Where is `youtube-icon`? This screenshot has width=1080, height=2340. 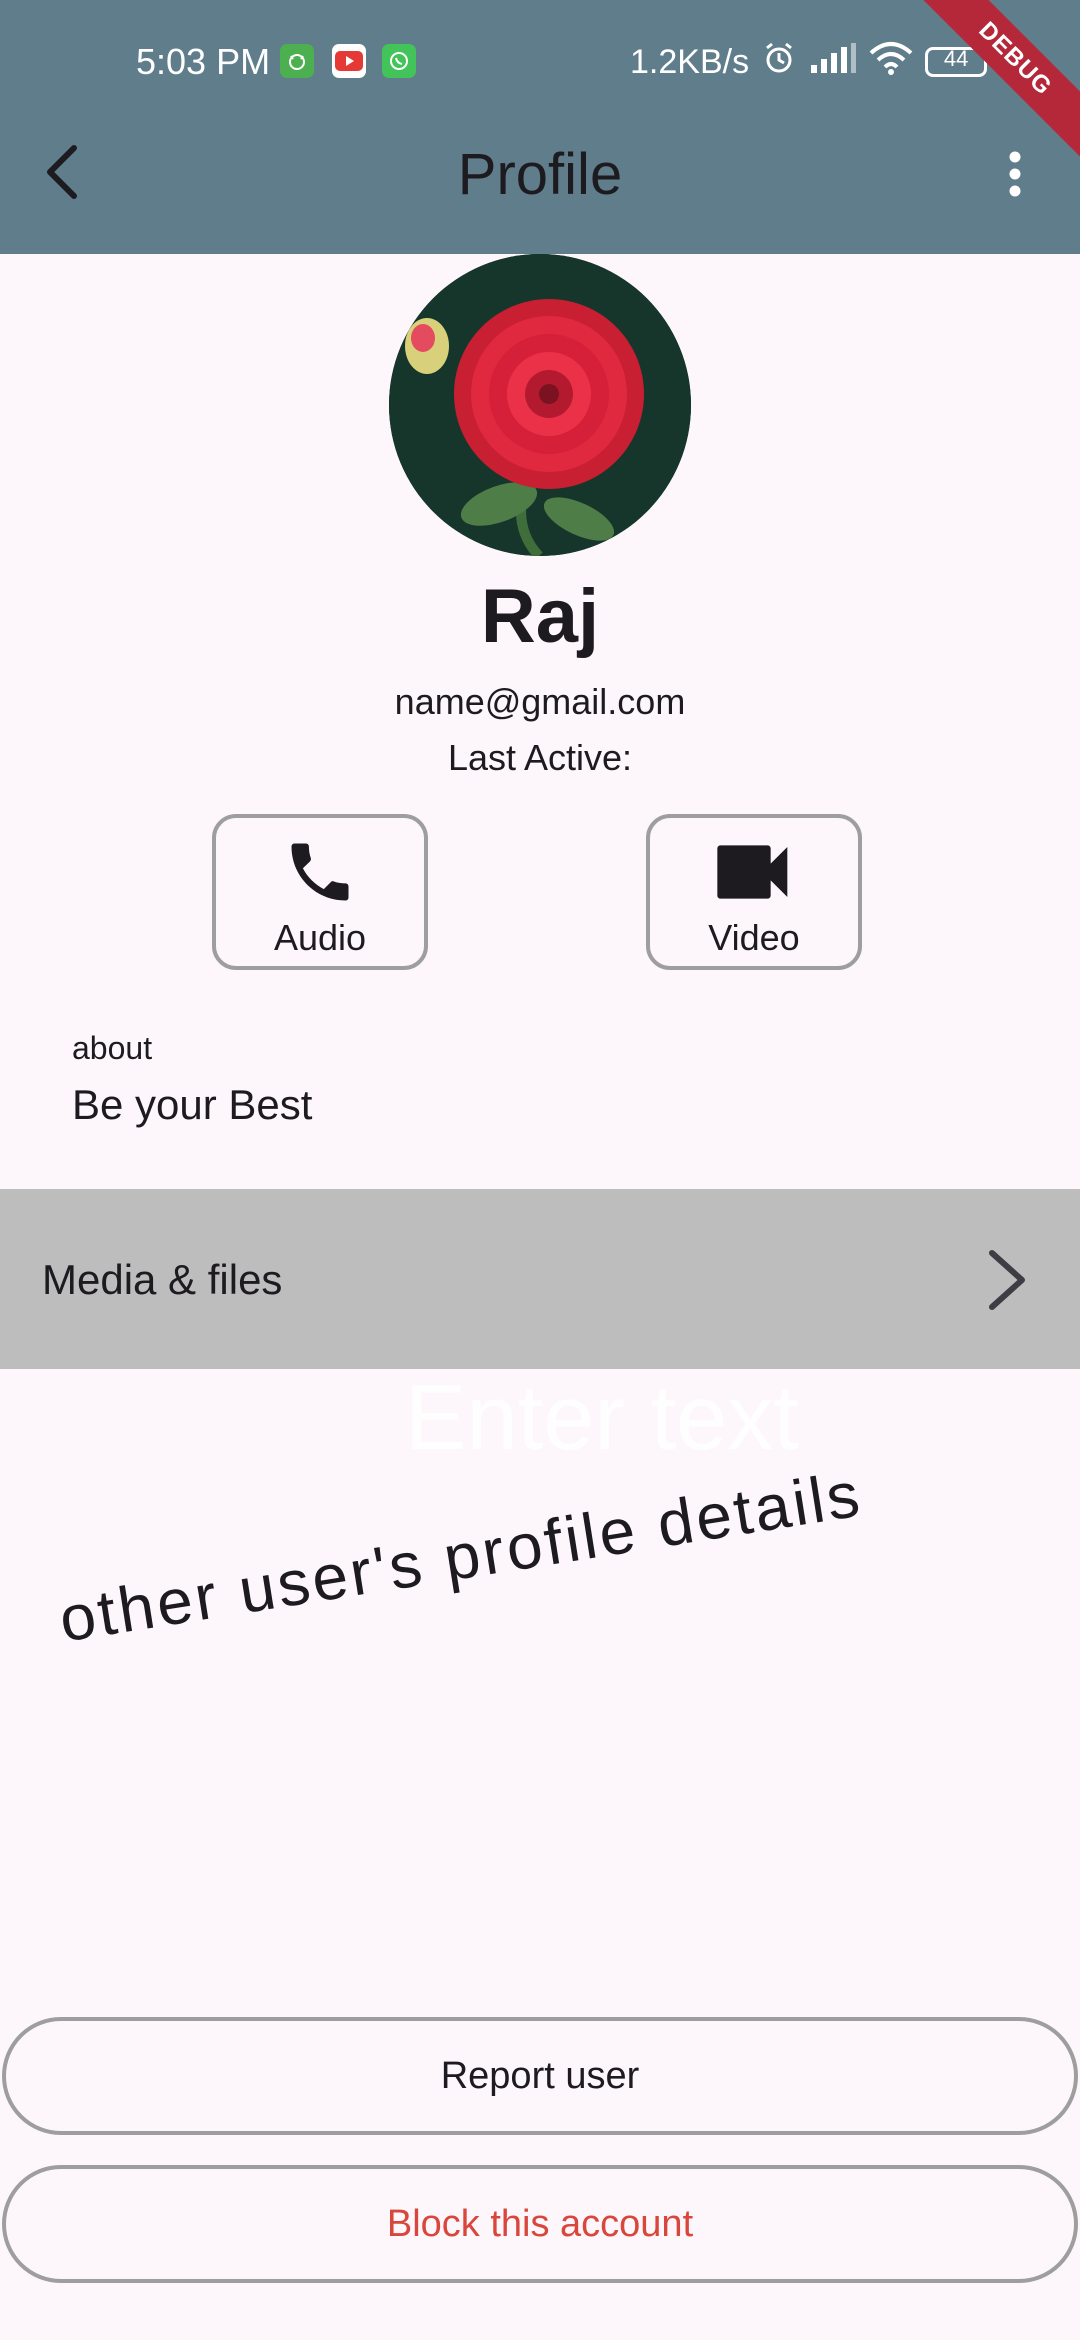 youtube-icon is located at coordinates (349, 61).